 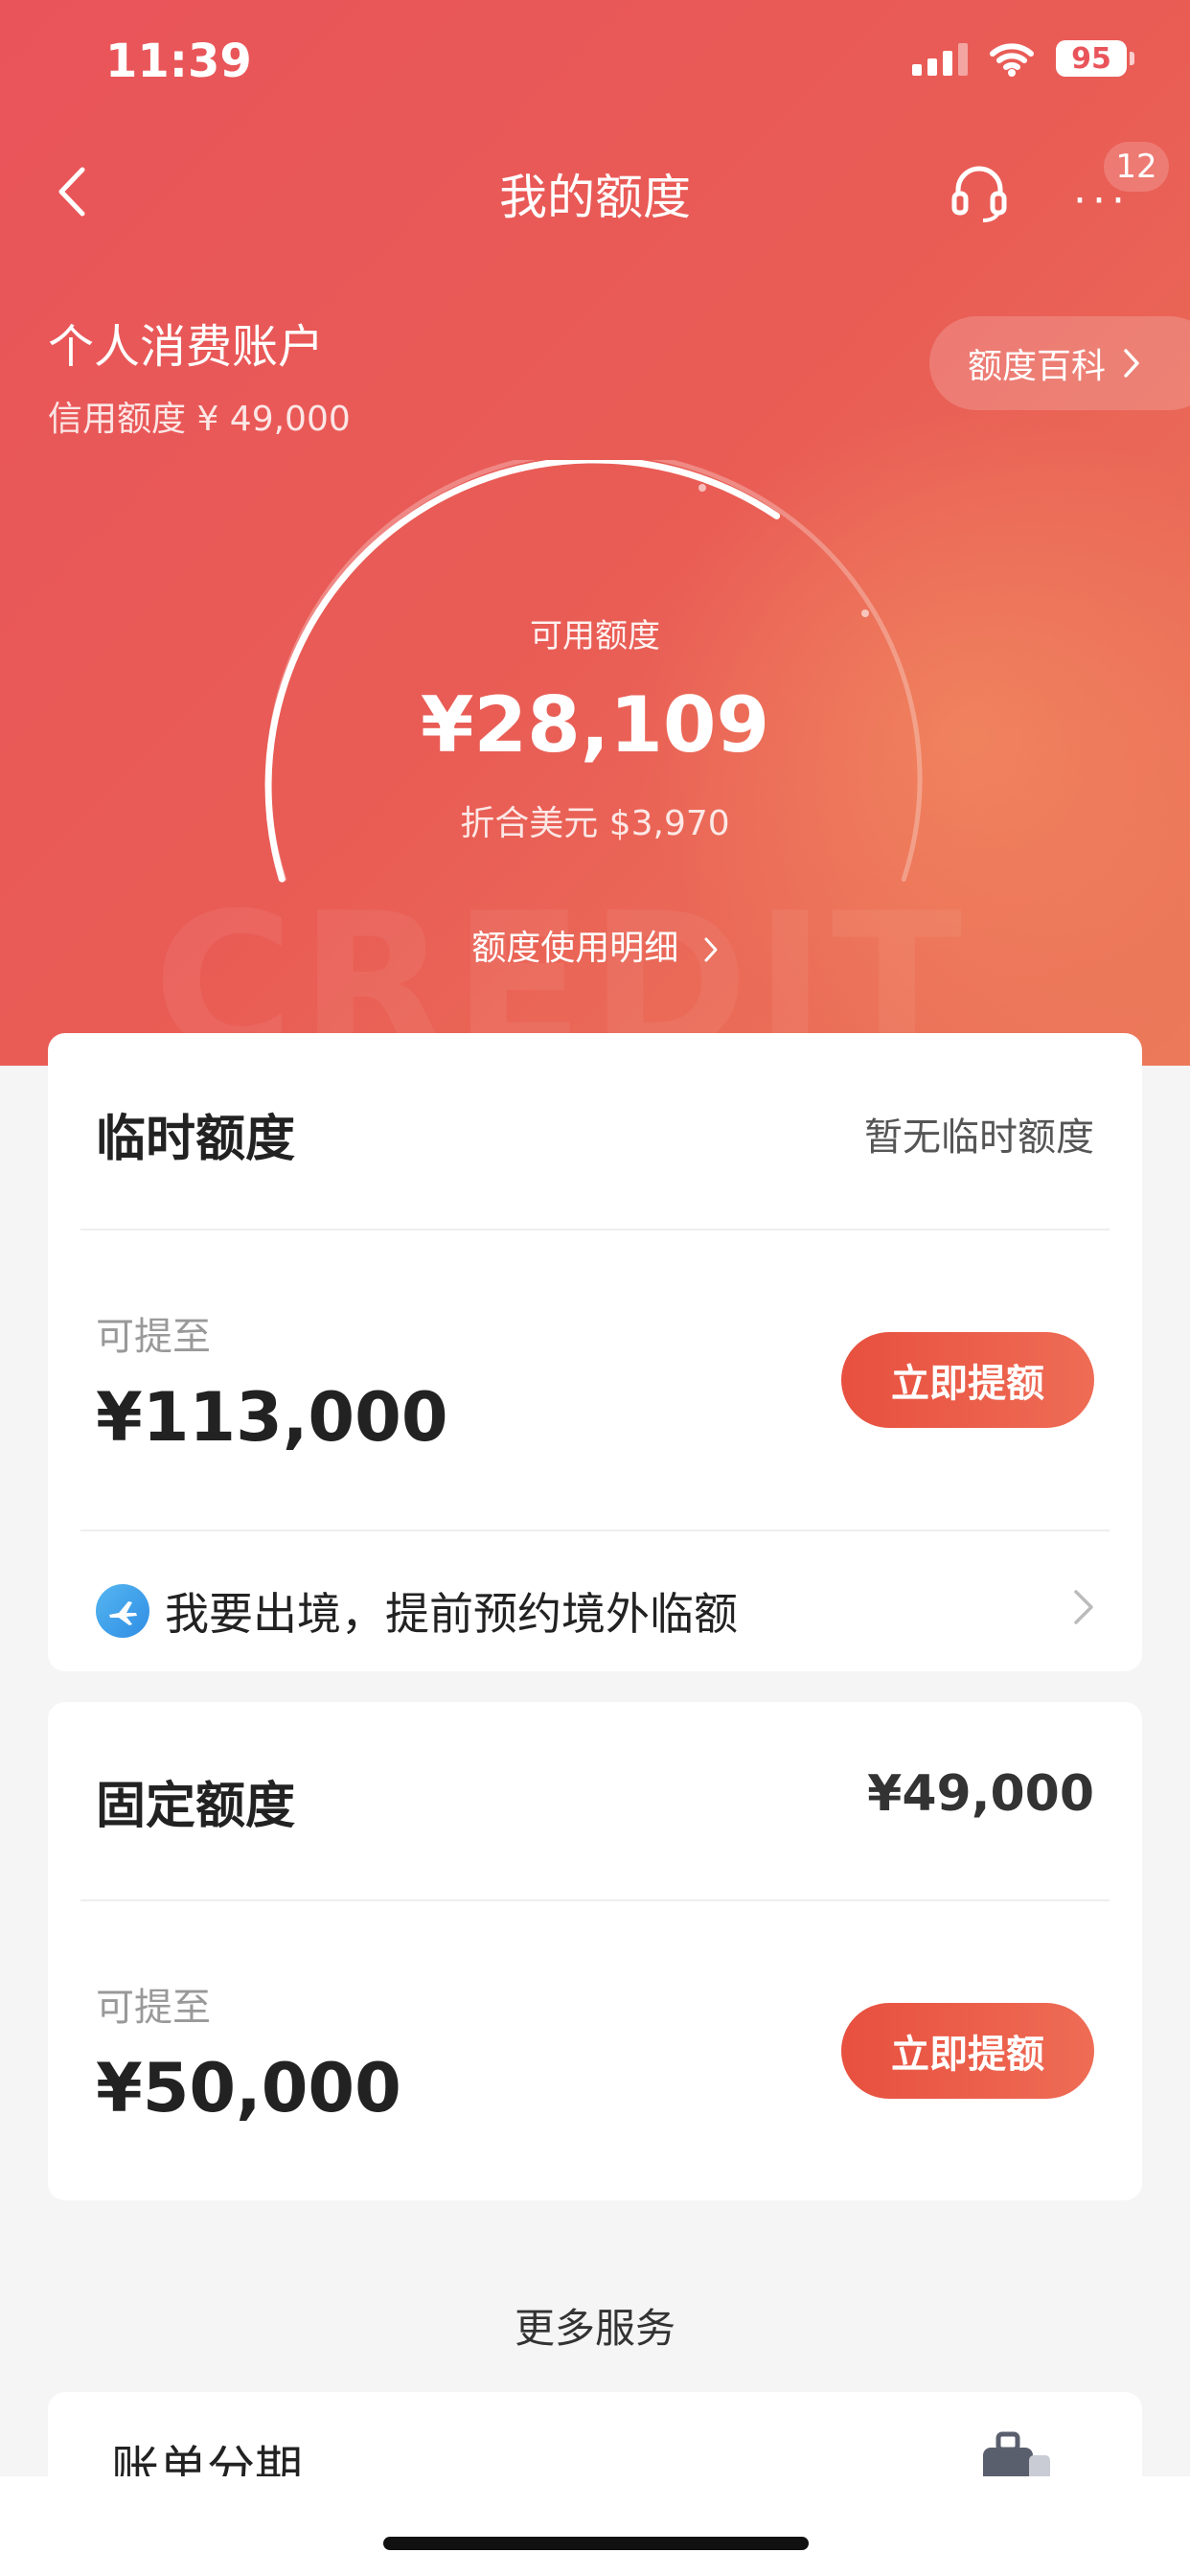 I want to click on message-badge: 12, so click(x=1136, y=167).